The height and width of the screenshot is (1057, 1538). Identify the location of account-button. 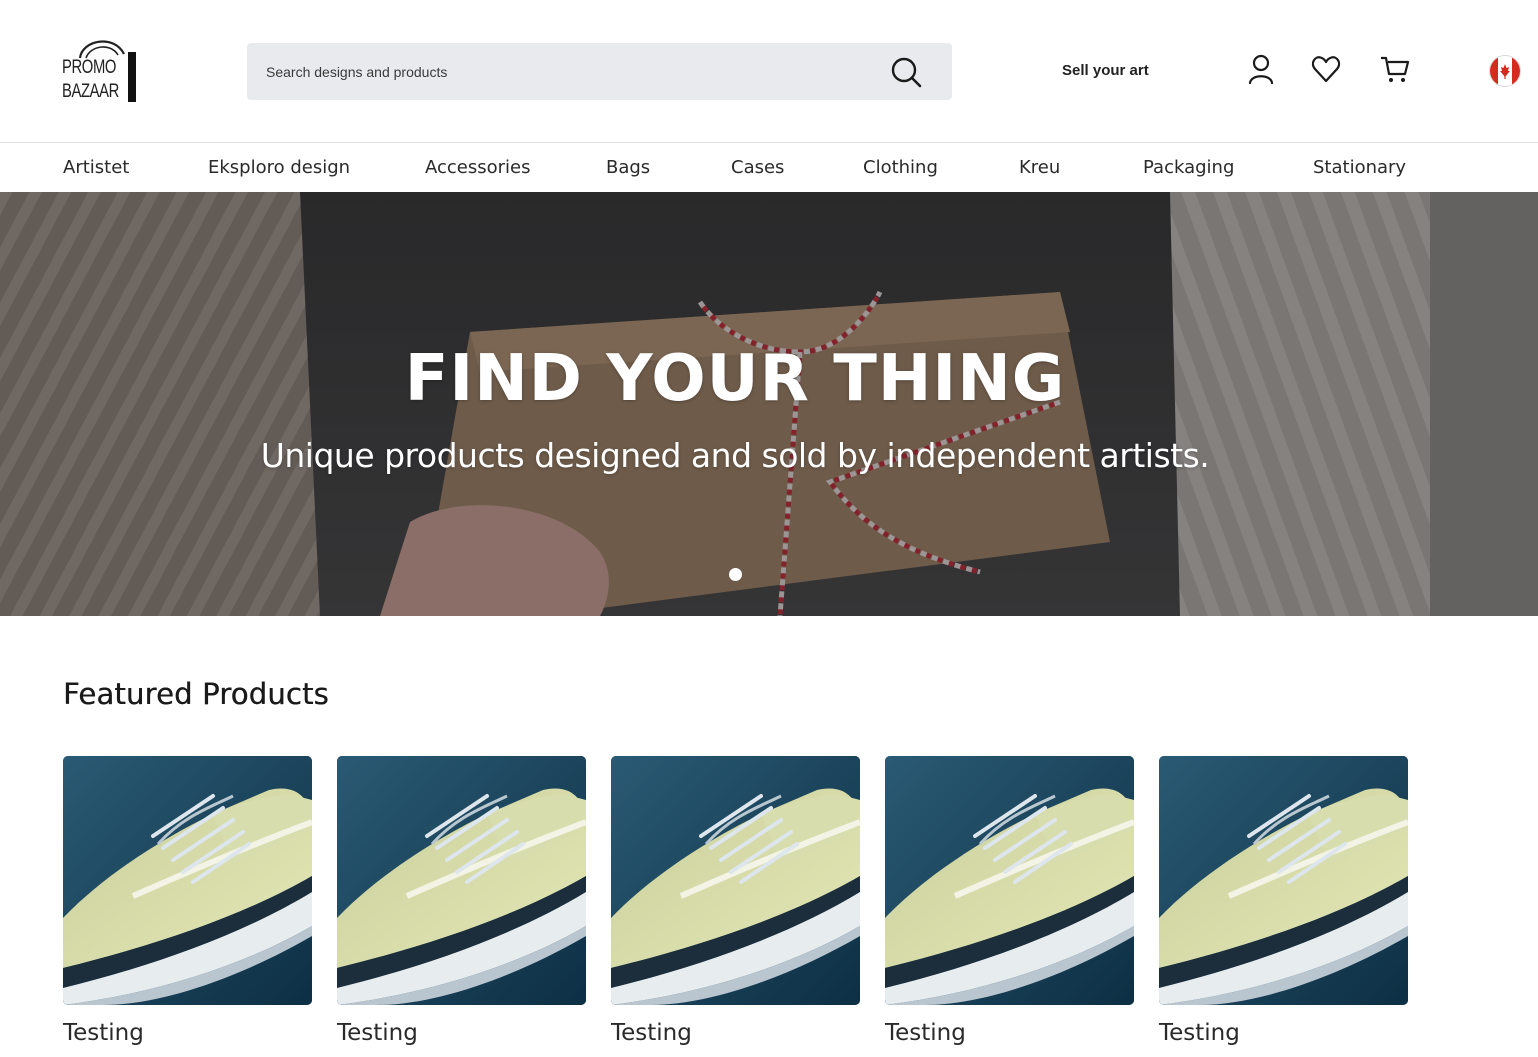
(1261, 69).